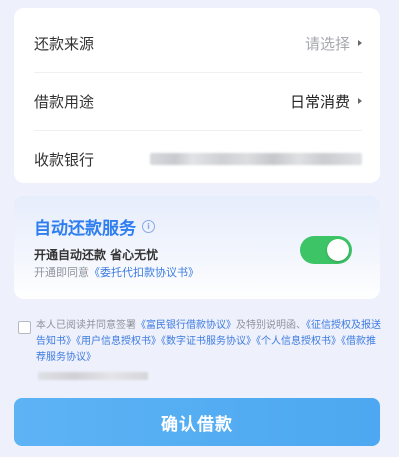 This screenshot has height=457, width=399. Describe the element at coordinates (198, 101) in the screenshot. I see `loan-purpose-row: 借款用途 日常消费` at that location.